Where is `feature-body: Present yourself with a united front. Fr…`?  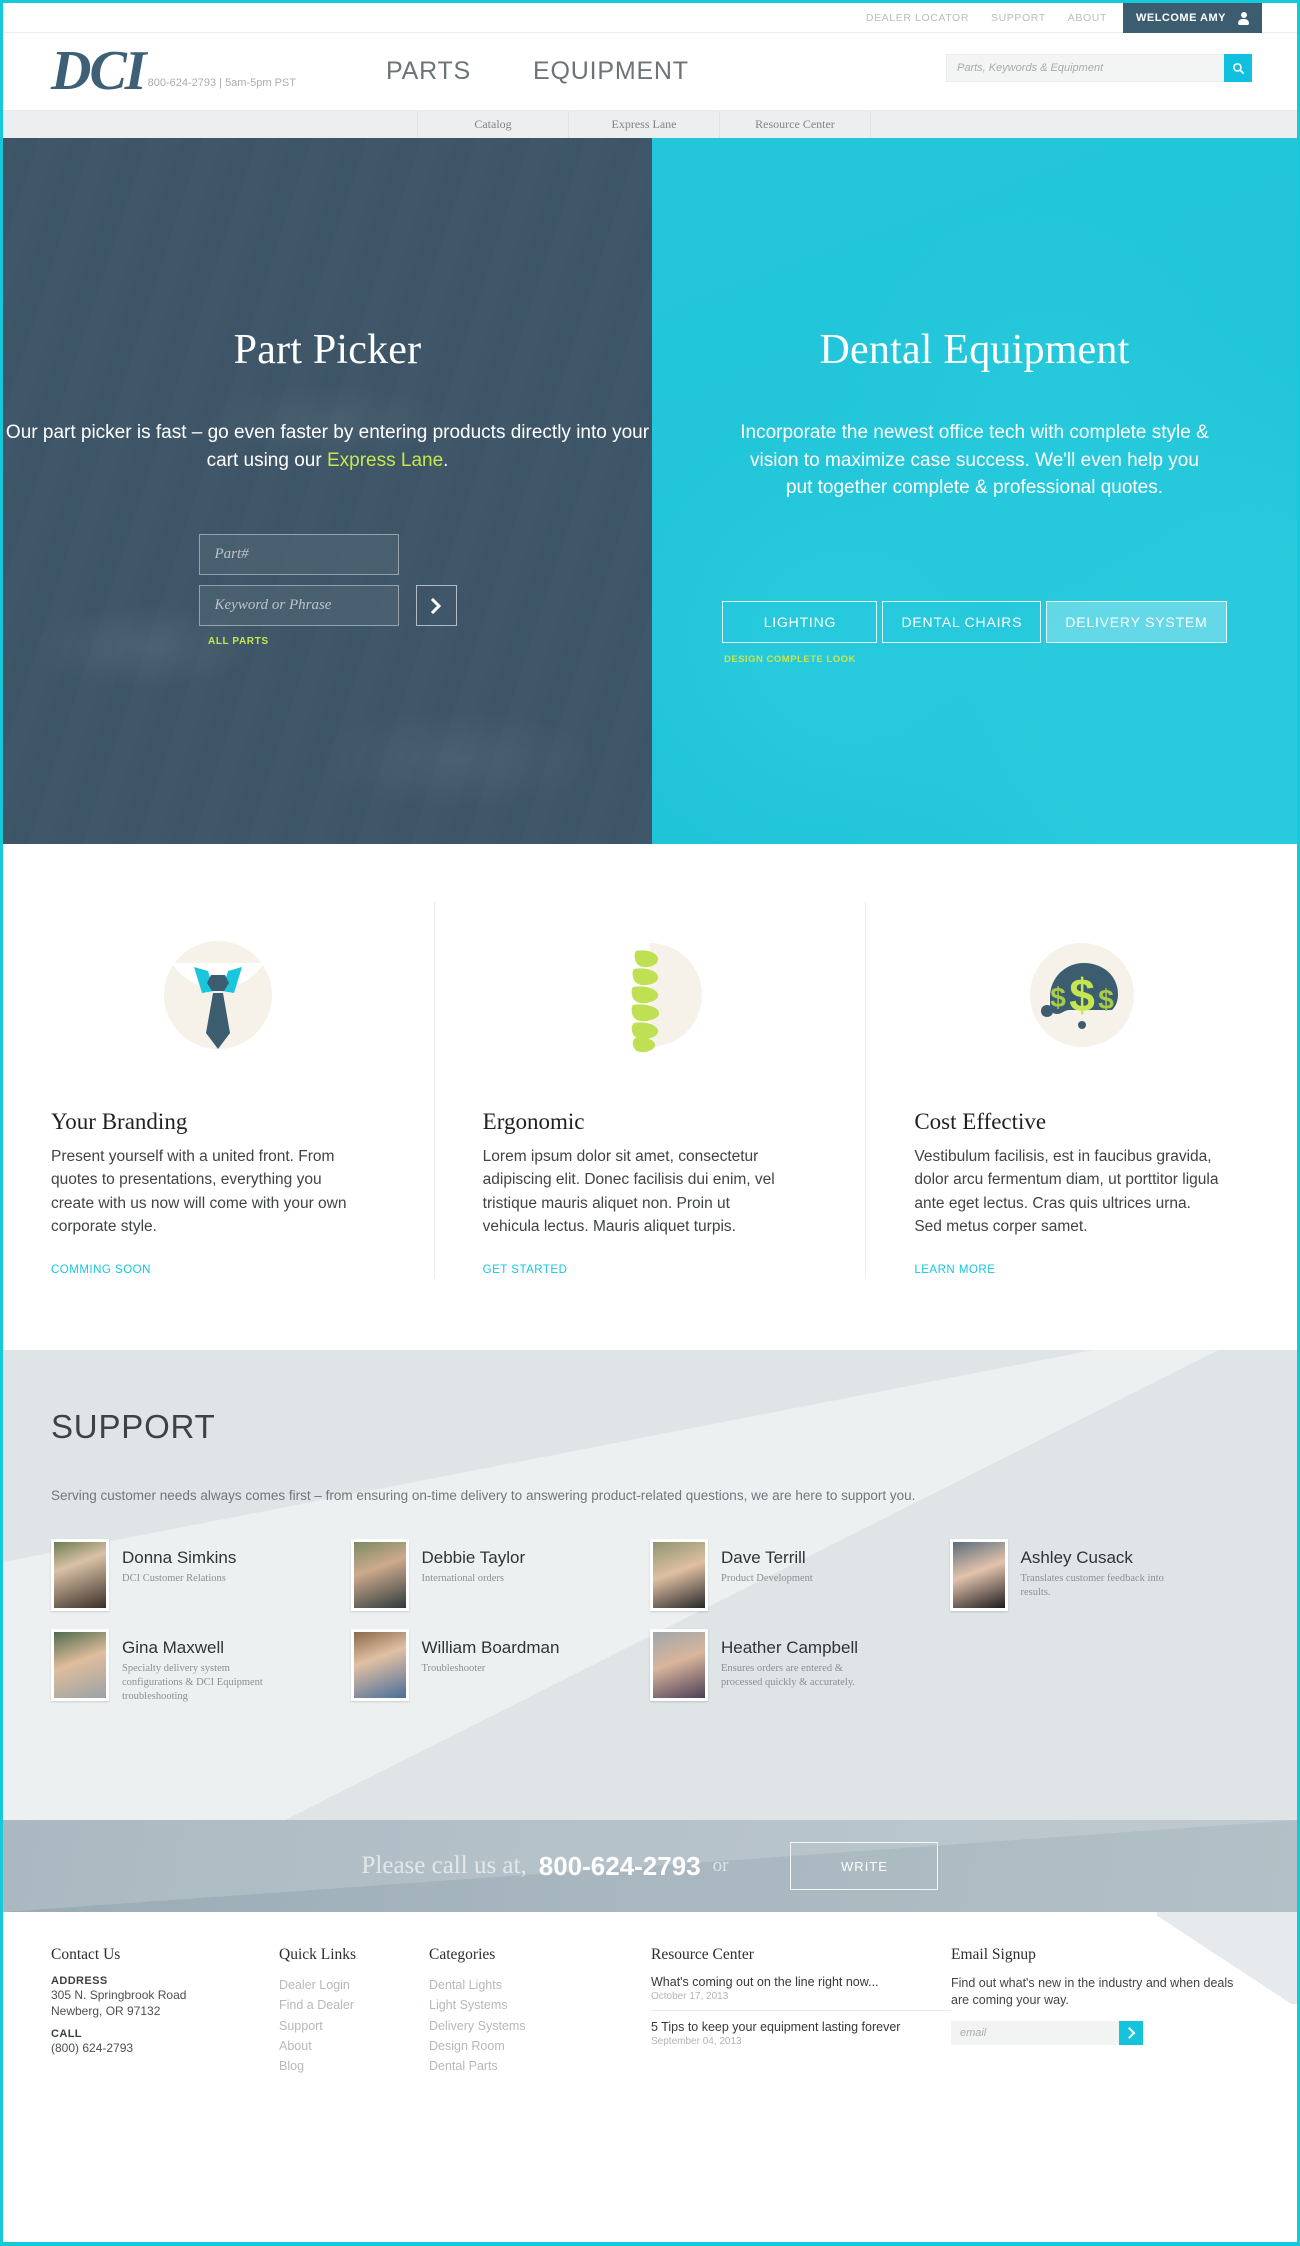
feature-body: Present yourself with a united front. Fr… is located at coordinates (199, 1191).